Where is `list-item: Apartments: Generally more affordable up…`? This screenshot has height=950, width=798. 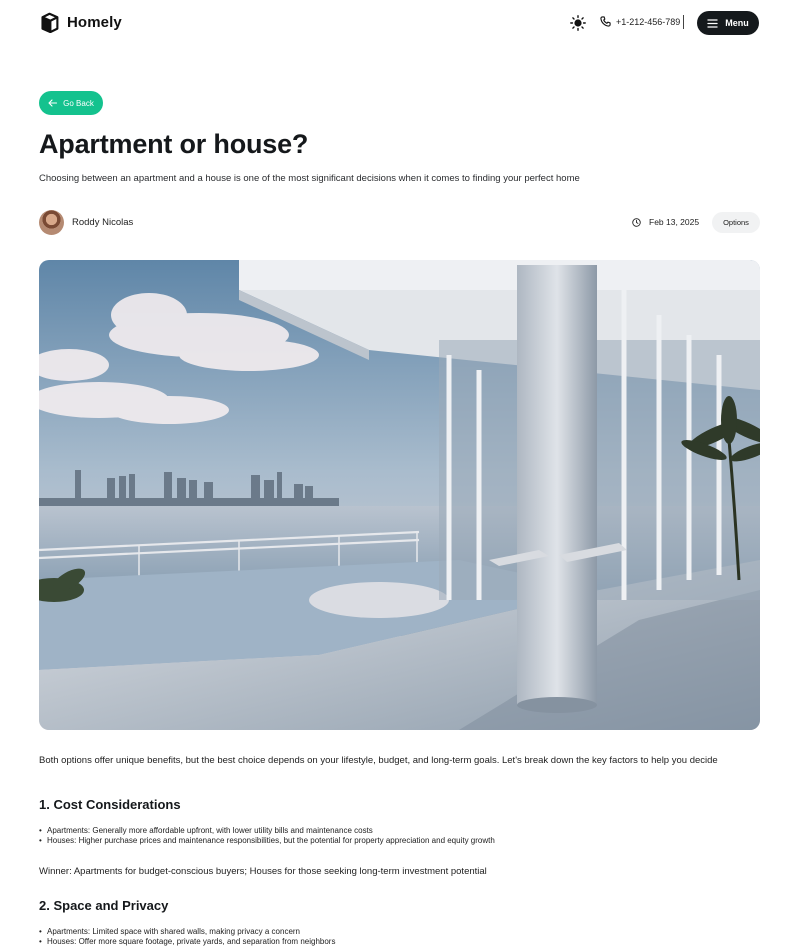 list-item: Apartments: Generally more affordable up… is located at coordinates (267, 831).